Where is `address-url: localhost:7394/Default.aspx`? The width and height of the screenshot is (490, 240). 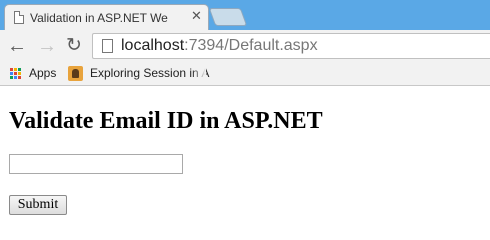
address-url: localhost:7394/Default.aspx is located at coordinates (219, 46).